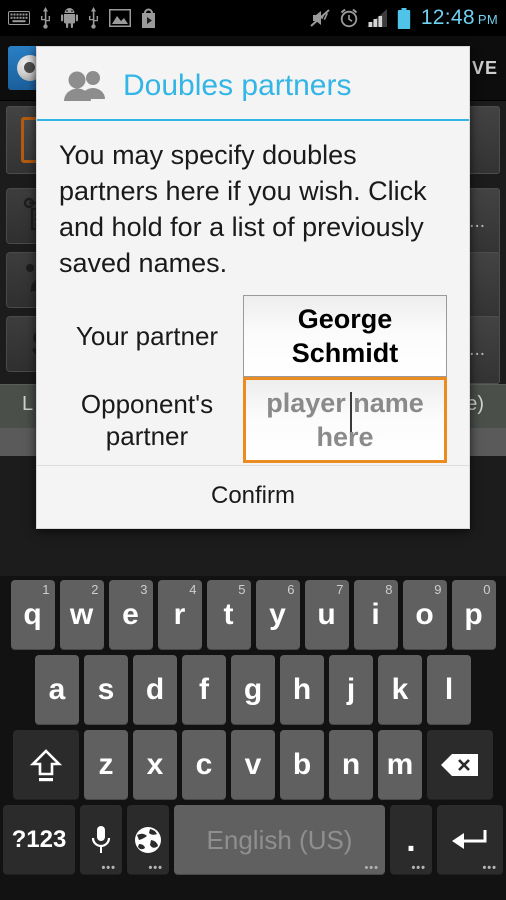  I want to click on key-c: c, so click(204, 765).